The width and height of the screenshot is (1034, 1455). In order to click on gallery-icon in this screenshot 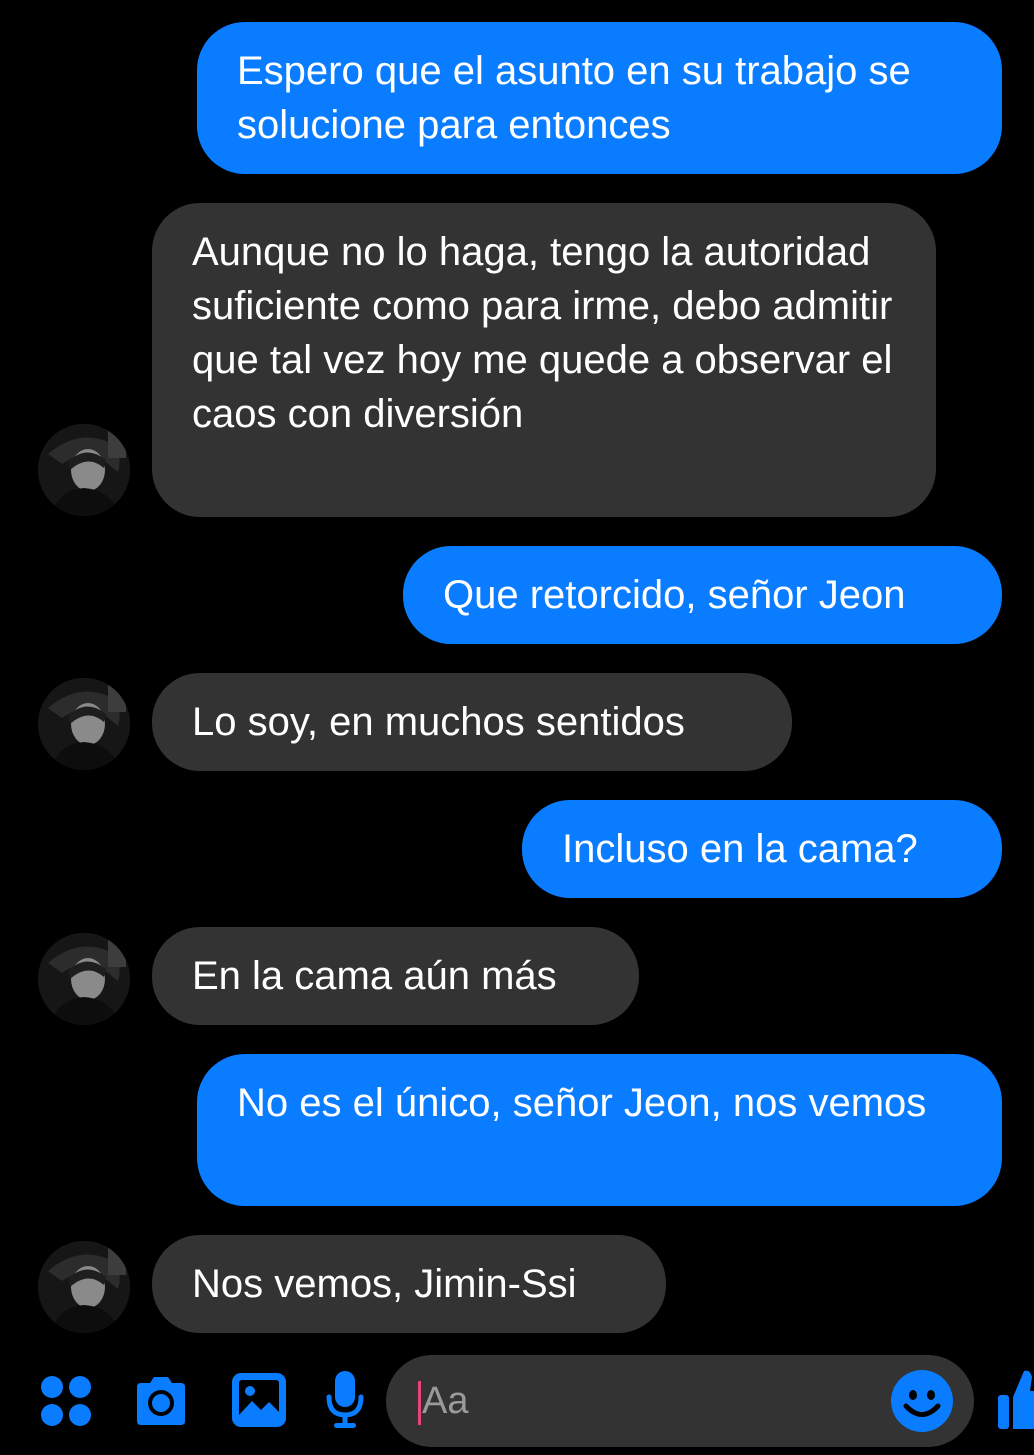, I will do `click(259, 1400)`.